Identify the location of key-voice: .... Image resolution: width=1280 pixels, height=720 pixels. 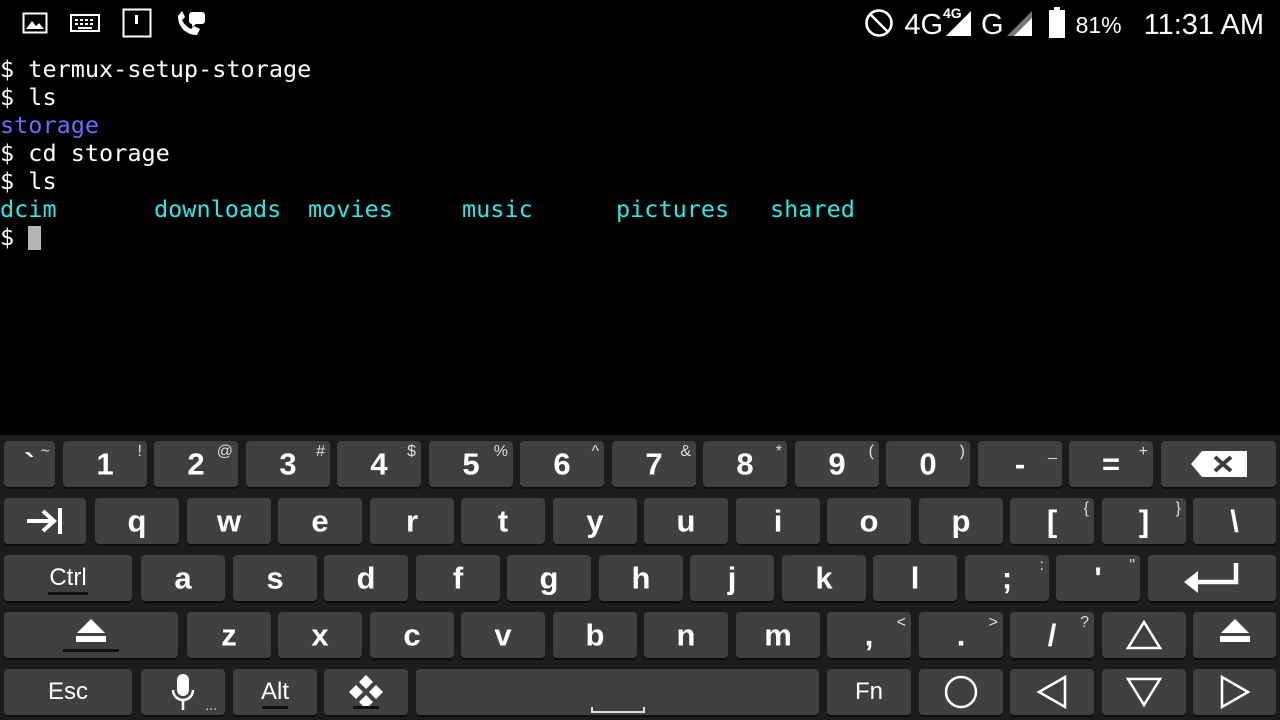
(183, 692).